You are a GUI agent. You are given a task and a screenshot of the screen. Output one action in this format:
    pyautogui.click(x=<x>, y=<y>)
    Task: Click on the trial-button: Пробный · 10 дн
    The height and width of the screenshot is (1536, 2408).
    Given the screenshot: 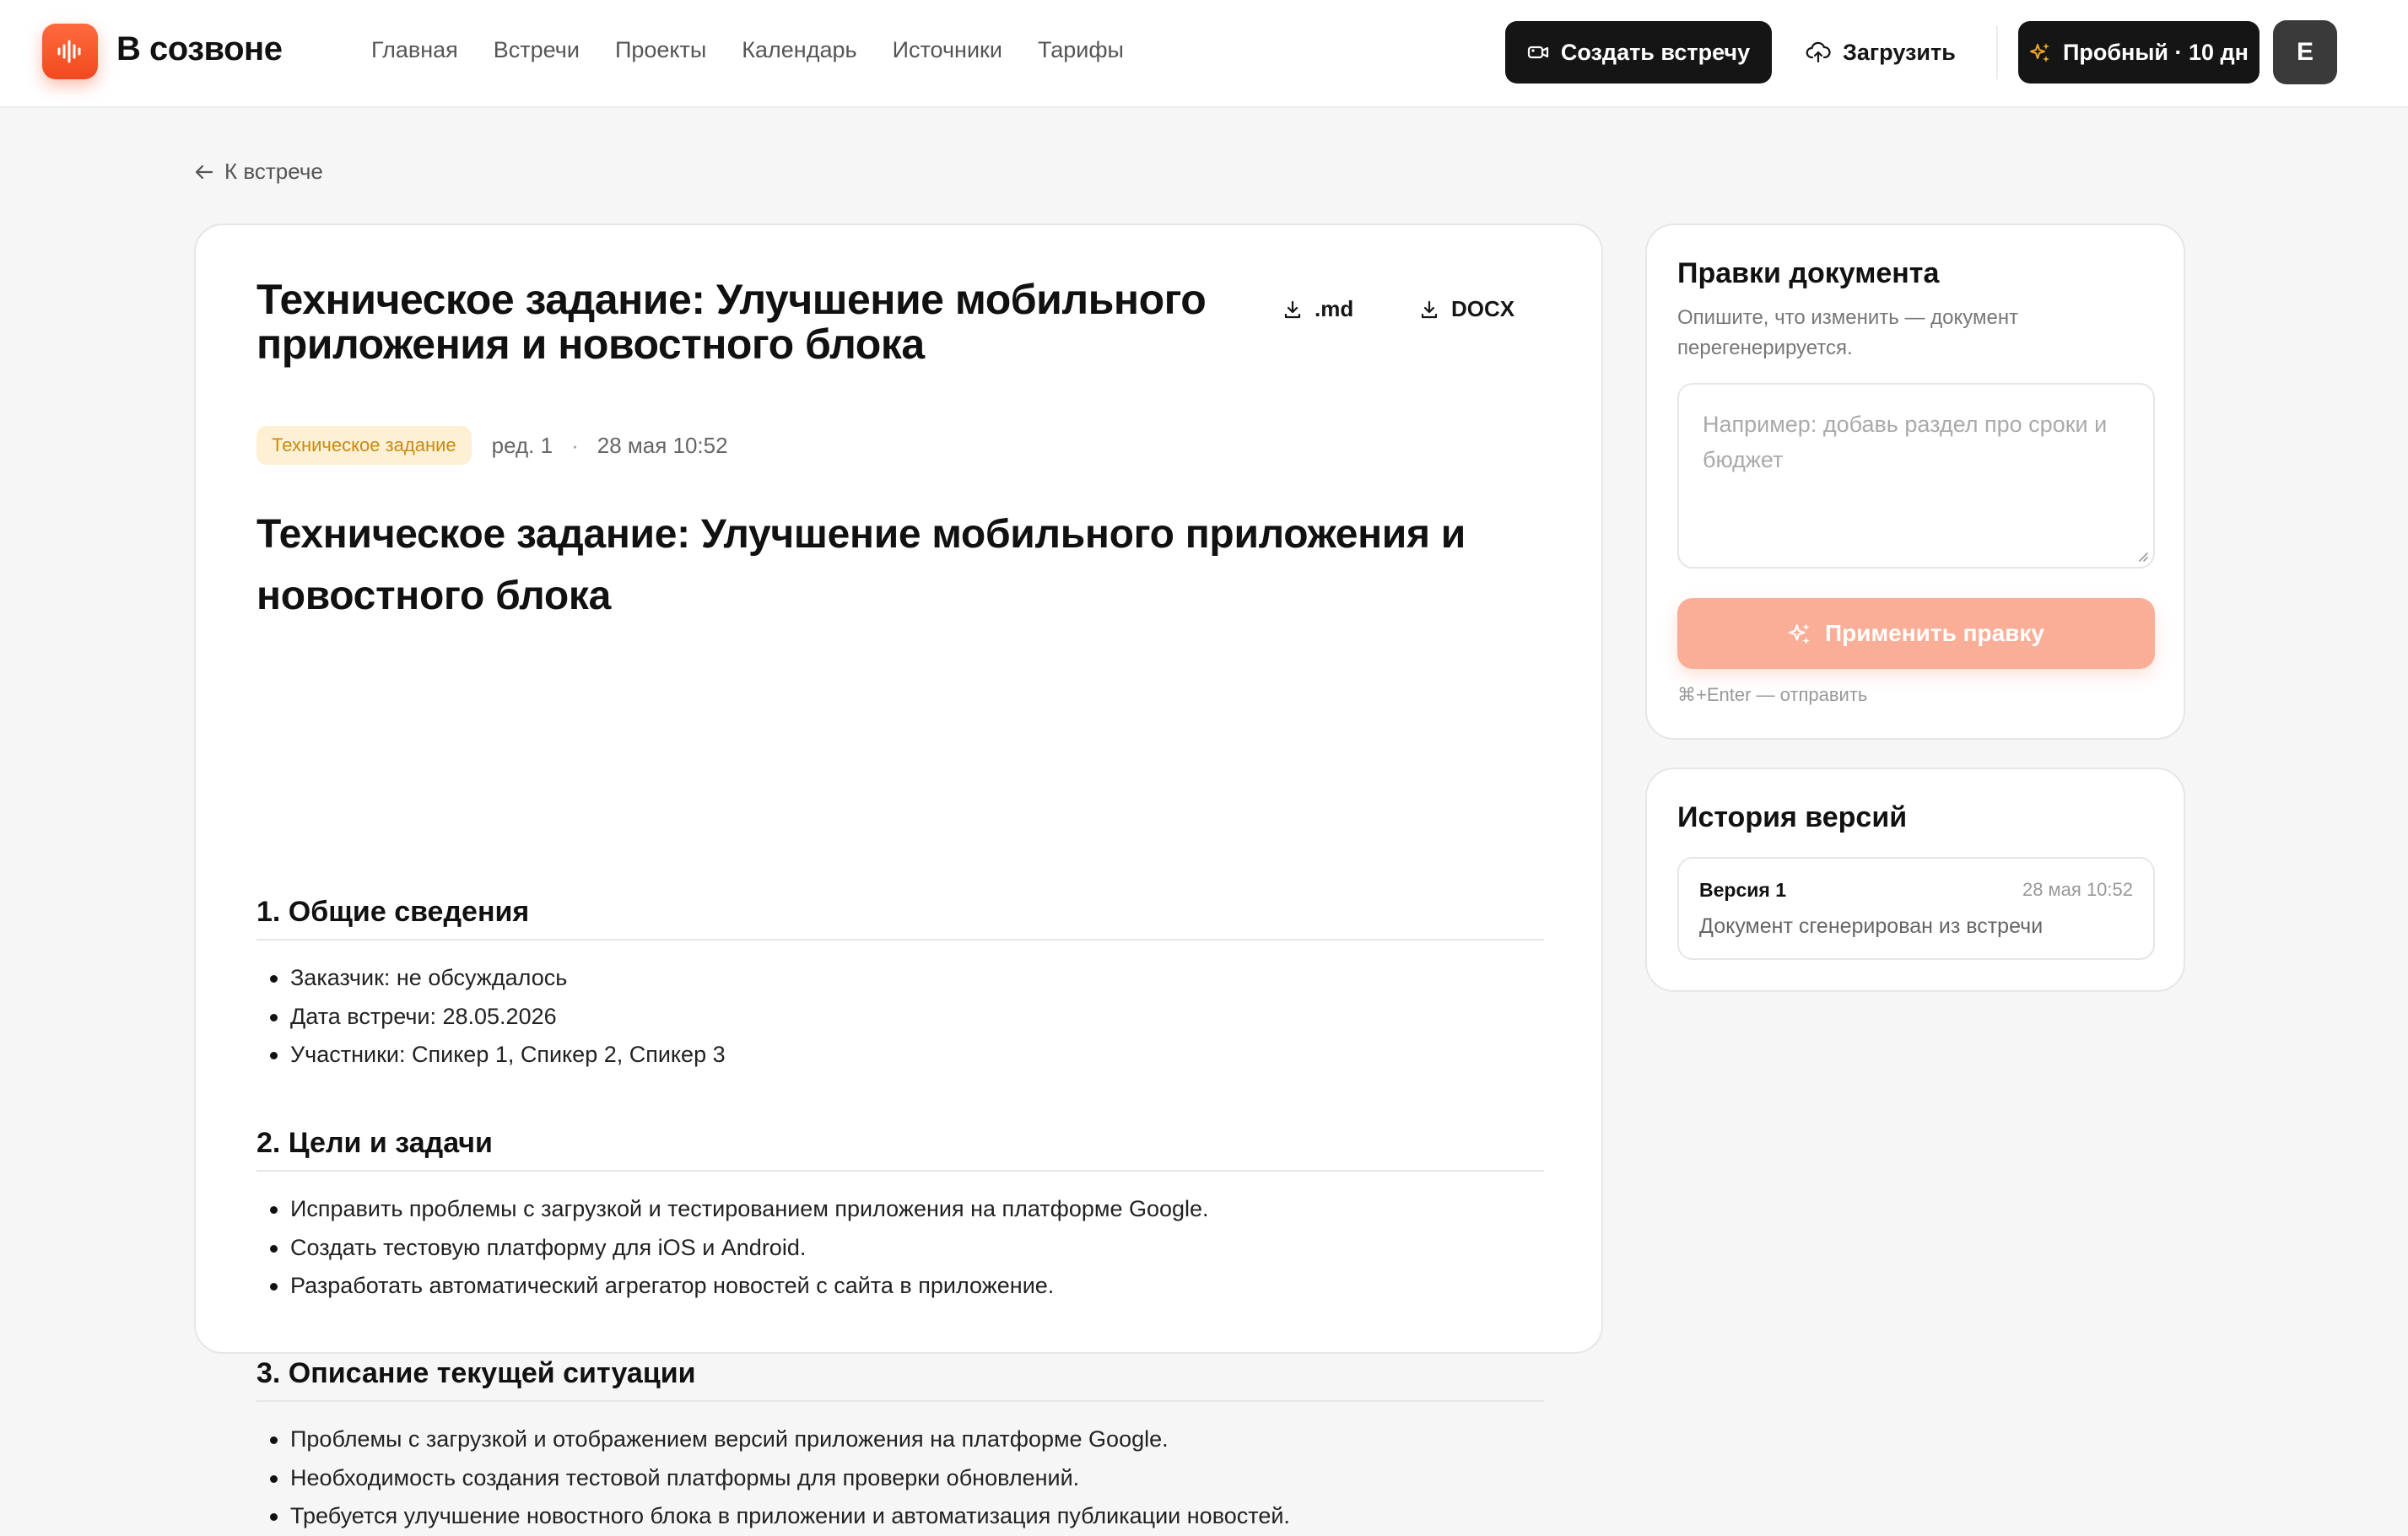 What is the action you would take?
    pyautogui.click(x=2139, y=52)
    